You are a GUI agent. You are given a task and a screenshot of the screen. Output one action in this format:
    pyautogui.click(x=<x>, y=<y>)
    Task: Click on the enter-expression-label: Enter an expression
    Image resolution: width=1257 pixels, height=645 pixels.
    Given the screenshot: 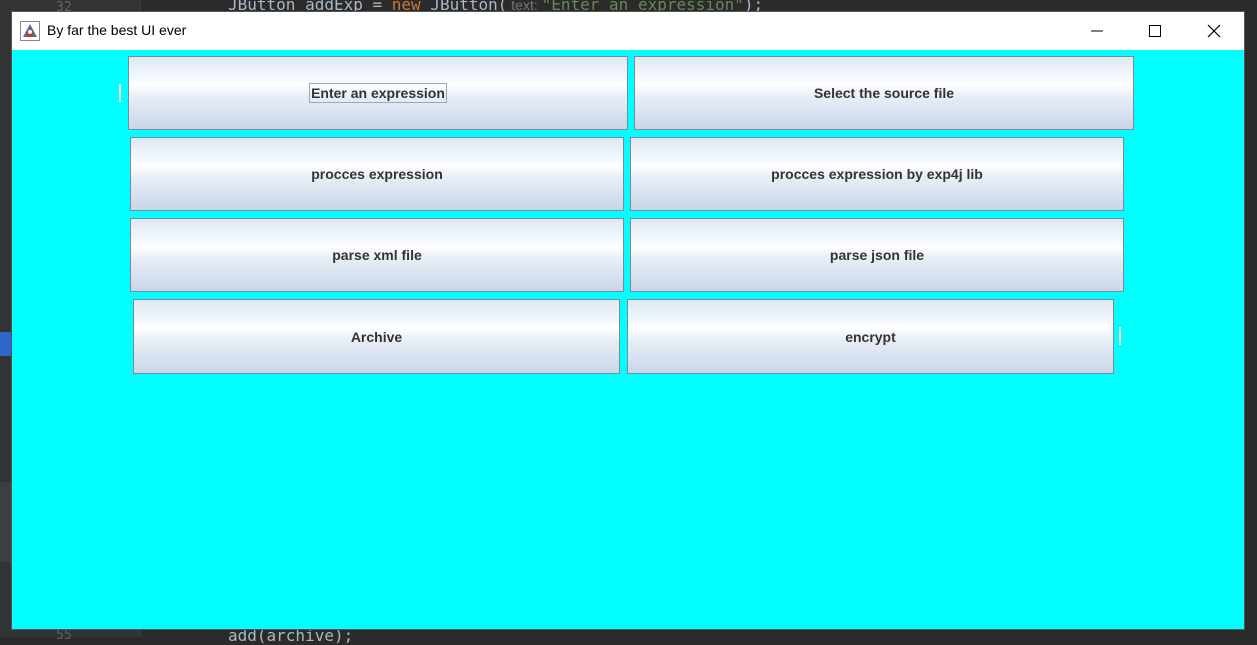 What is the action you would take?
    pyautogui.click(x=378, y=93)
    